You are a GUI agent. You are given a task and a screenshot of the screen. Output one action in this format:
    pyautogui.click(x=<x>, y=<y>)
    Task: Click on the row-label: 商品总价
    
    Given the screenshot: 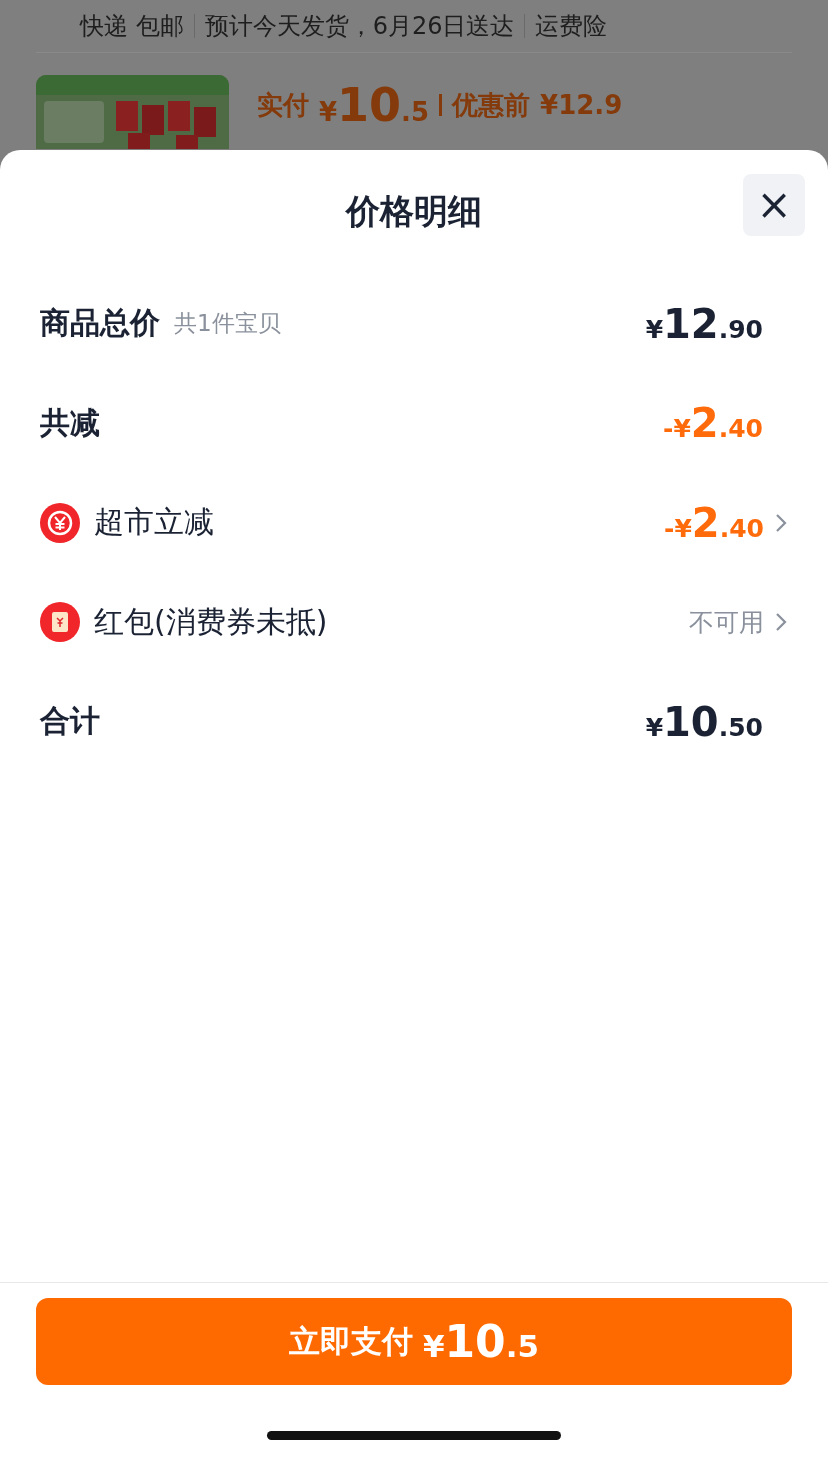 What is the action you would take?
    pyautogui.click(x=100, y=323)
    